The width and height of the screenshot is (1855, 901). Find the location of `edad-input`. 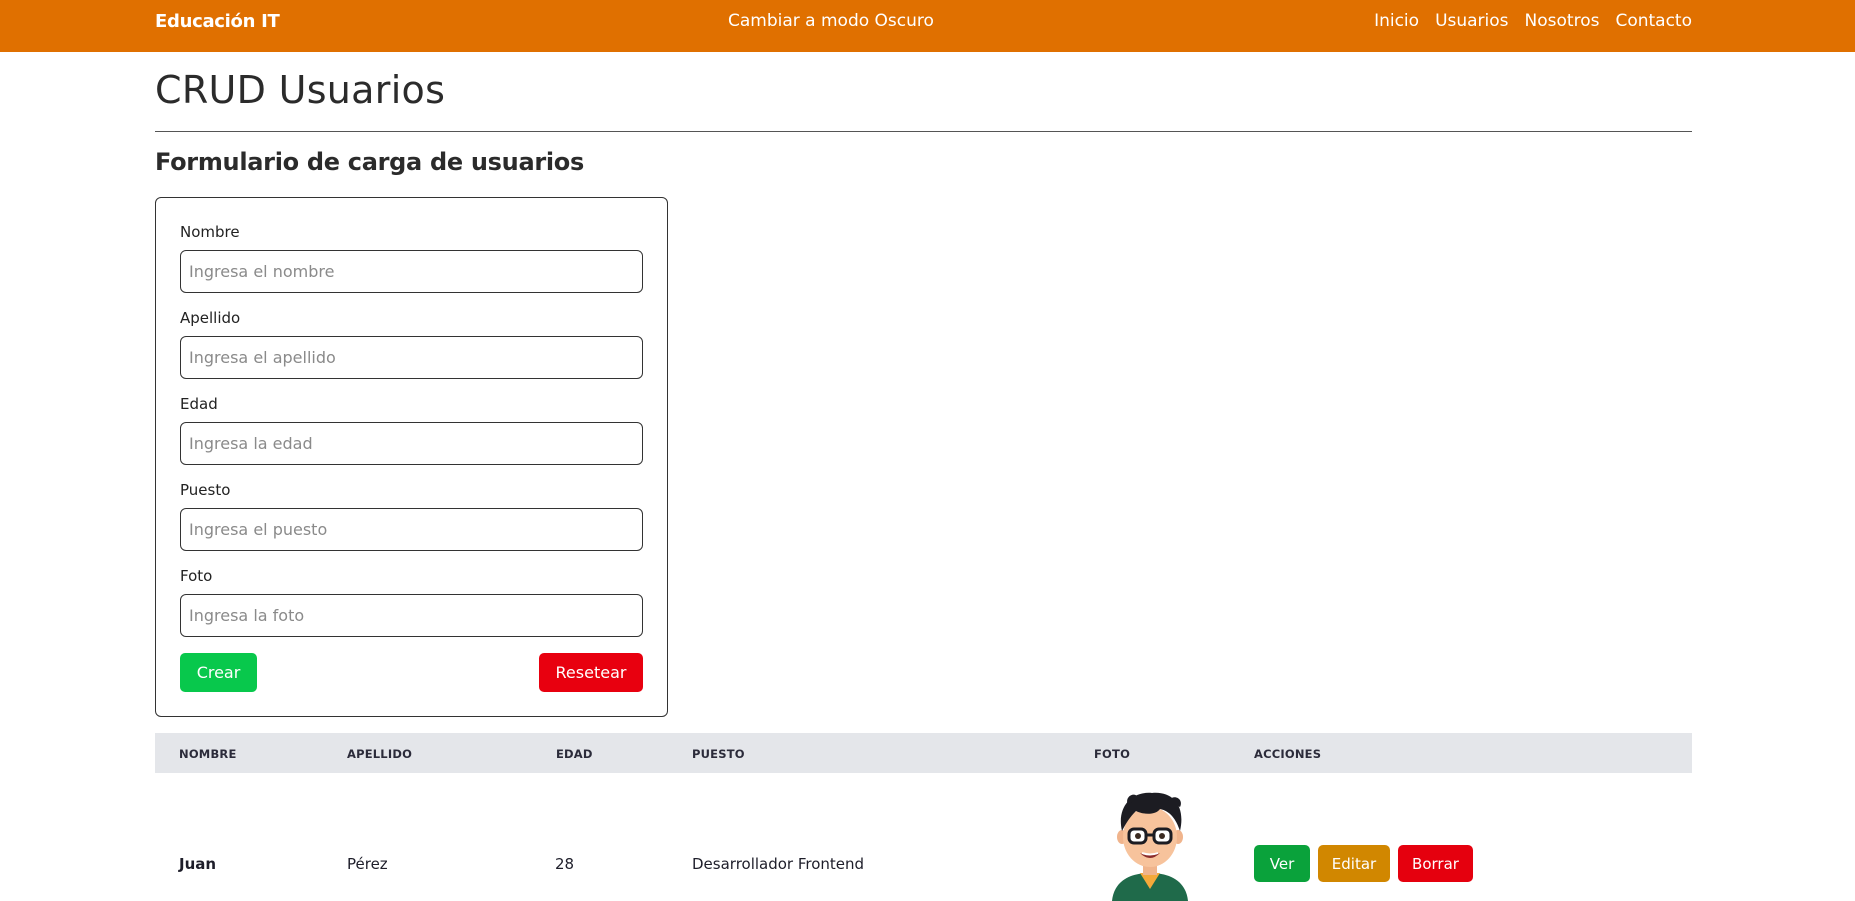

edad-input is located at coordinates (411, 443).